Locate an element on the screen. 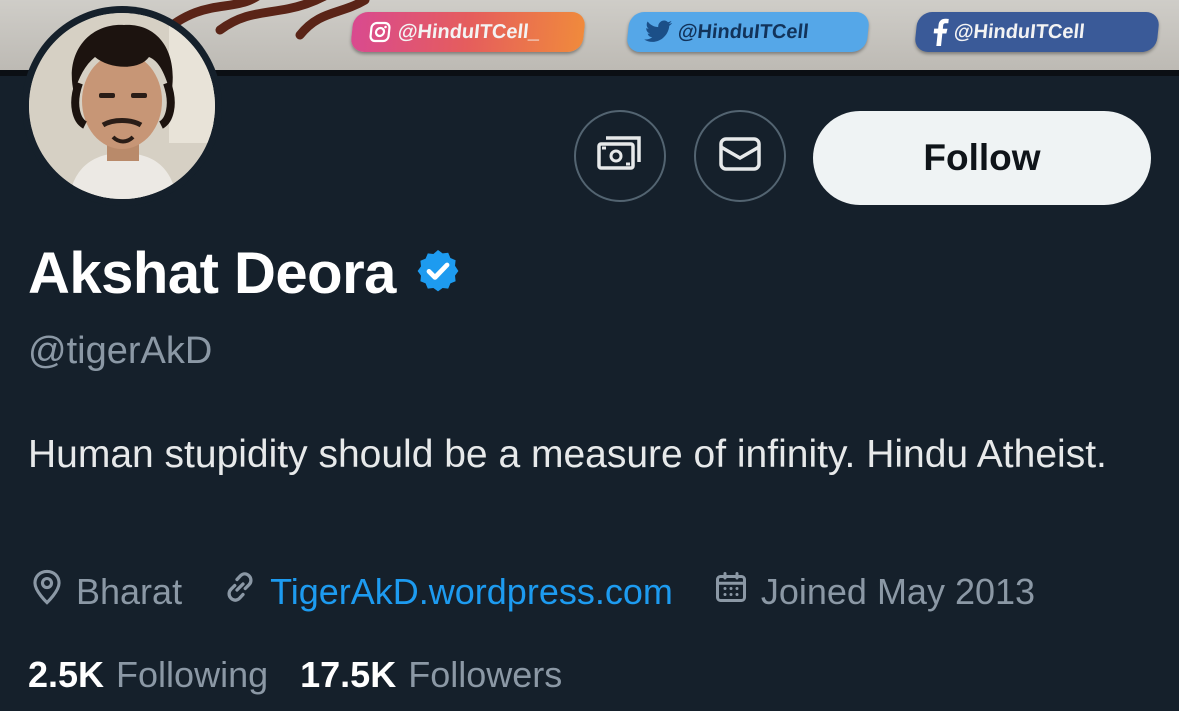  location-text: Bharat is located at coordinates (129, 591).